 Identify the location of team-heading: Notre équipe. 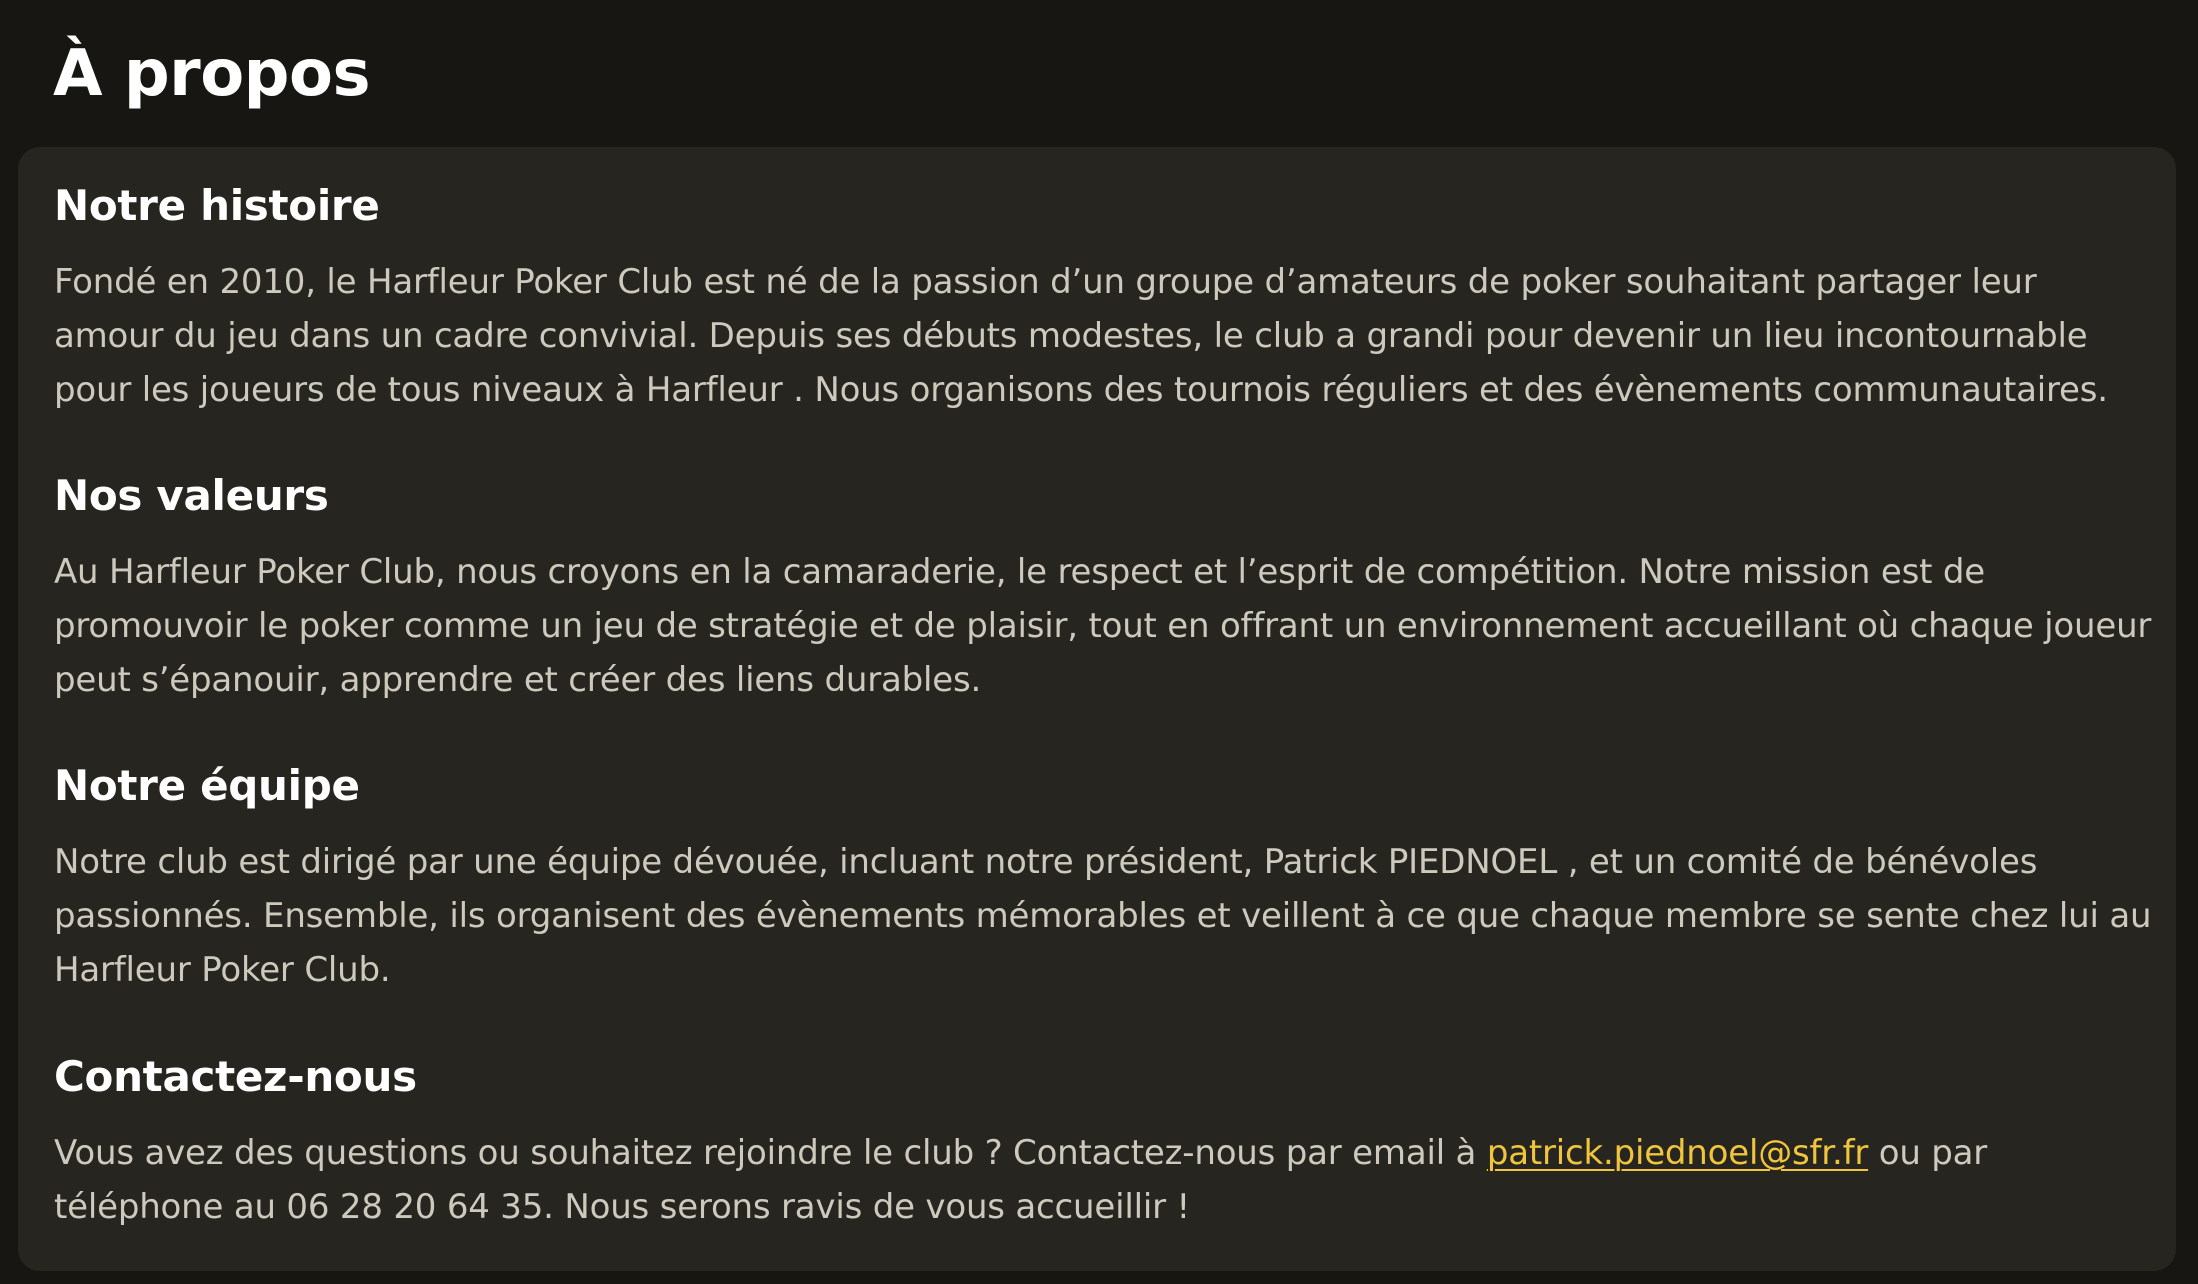
(207, 785).